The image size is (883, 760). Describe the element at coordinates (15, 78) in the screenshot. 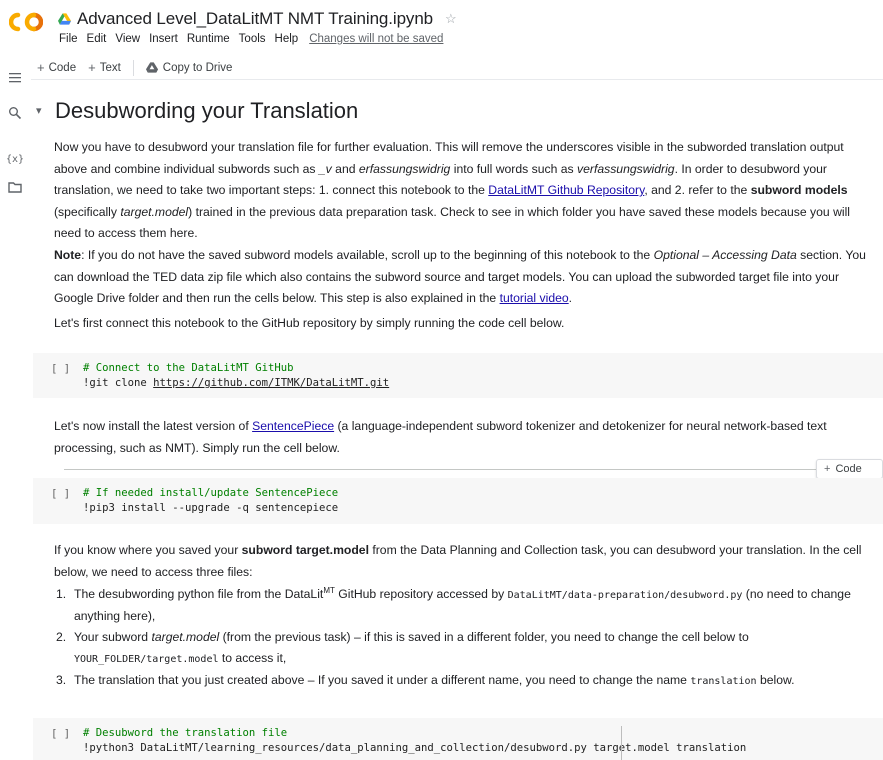

I see `table-of-contents-icon` at that location.